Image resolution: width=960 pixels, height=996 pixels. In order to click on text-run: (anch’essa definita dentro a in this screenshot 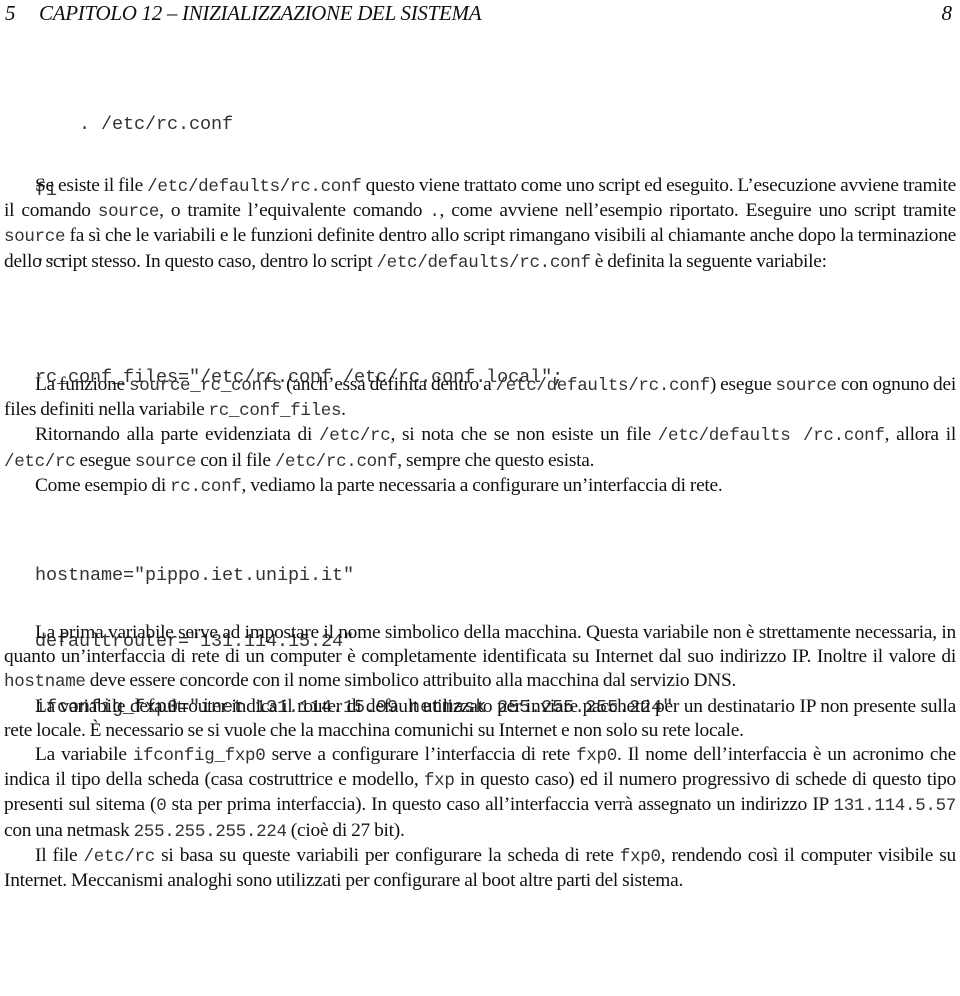, I will do `click(389, 384)`.